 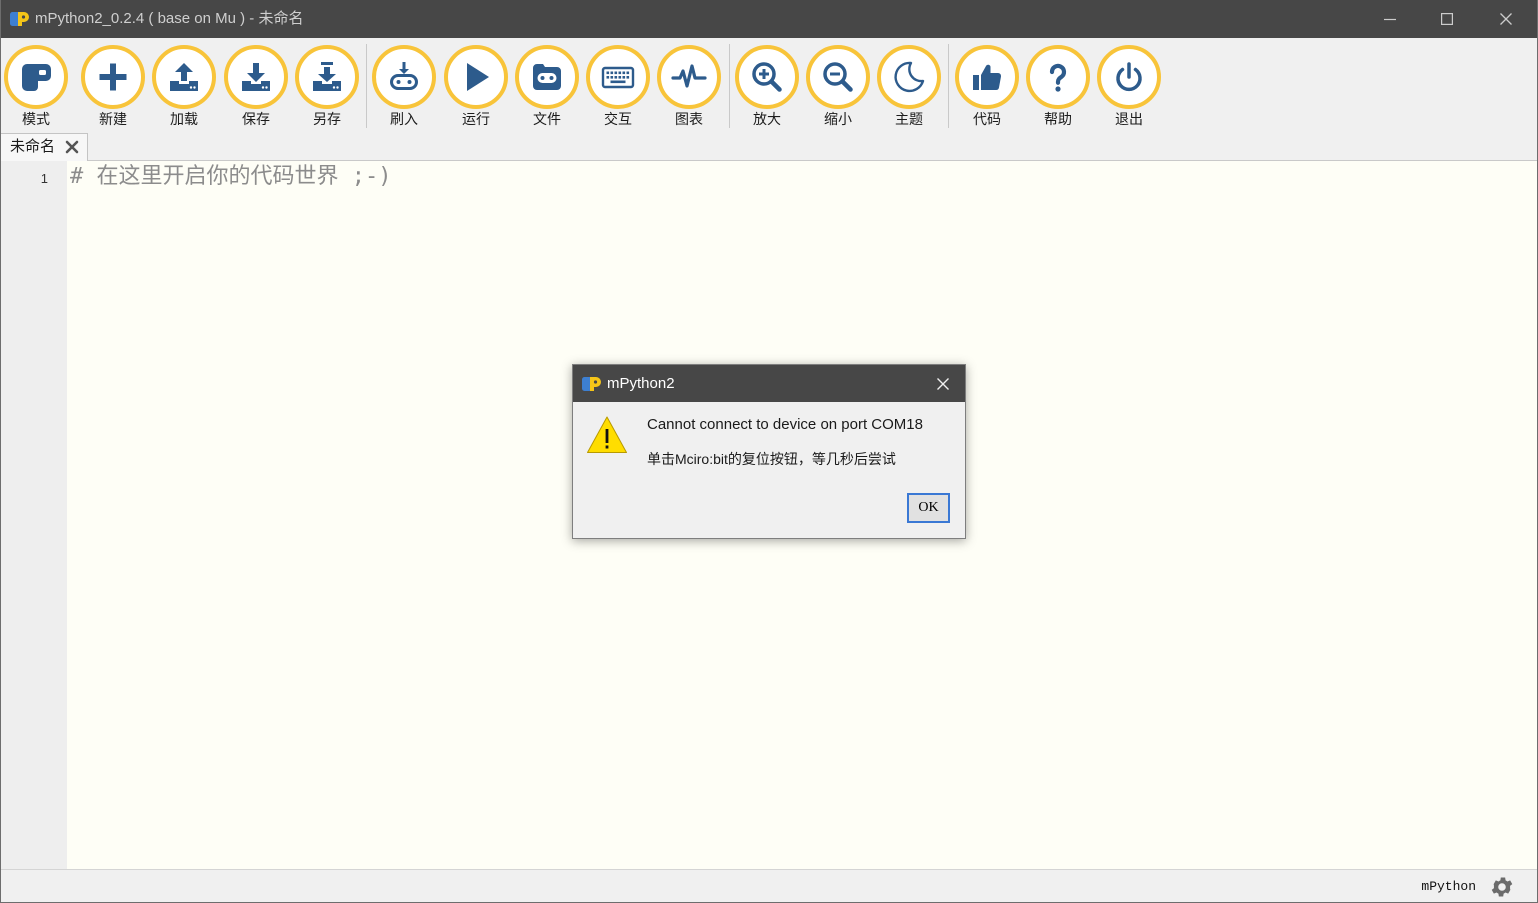 I want to click on dialog-title-bar: mPython2, so click(x=769, y=383).